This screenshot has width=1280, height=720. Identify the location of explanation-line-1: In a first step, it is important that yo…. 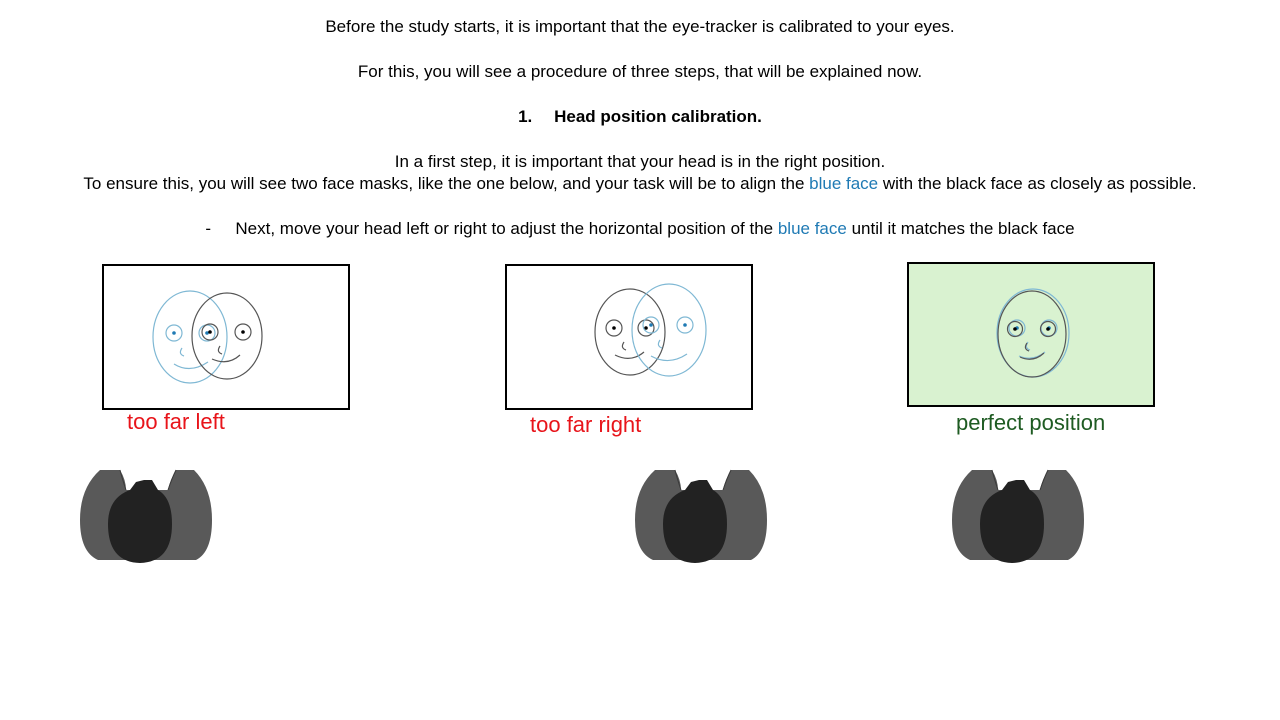
(640, 161).